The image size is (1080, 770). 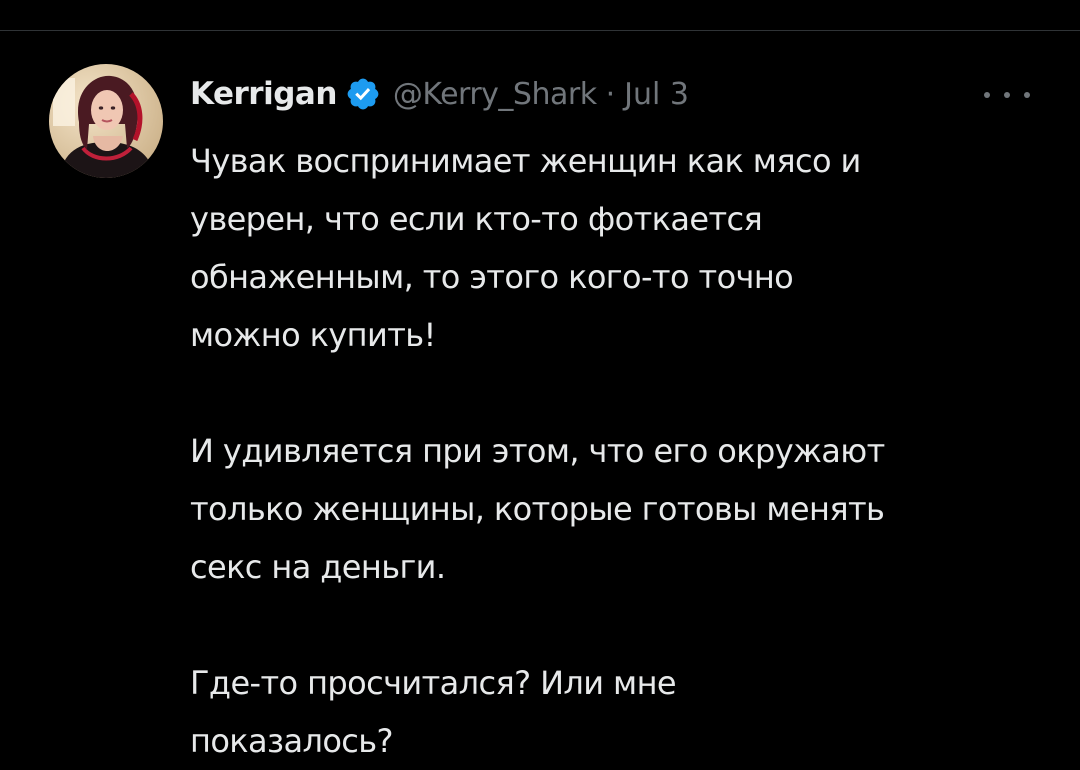 I want to click on more-options-icon, so click(x=1007, y=95).